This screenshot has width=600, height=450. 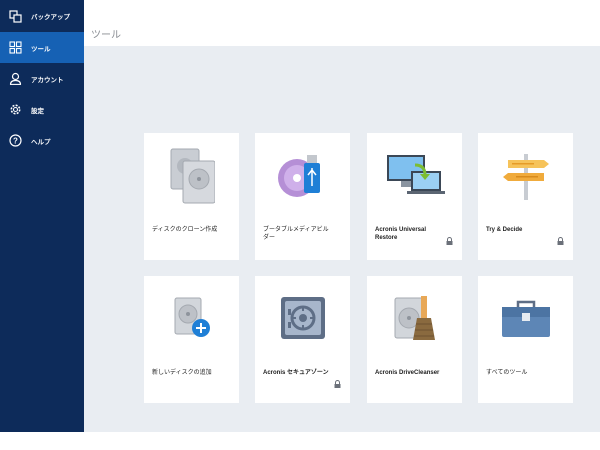 I want to click on sidebar-item-backup: バックアップ, so click(x=42, y=16).